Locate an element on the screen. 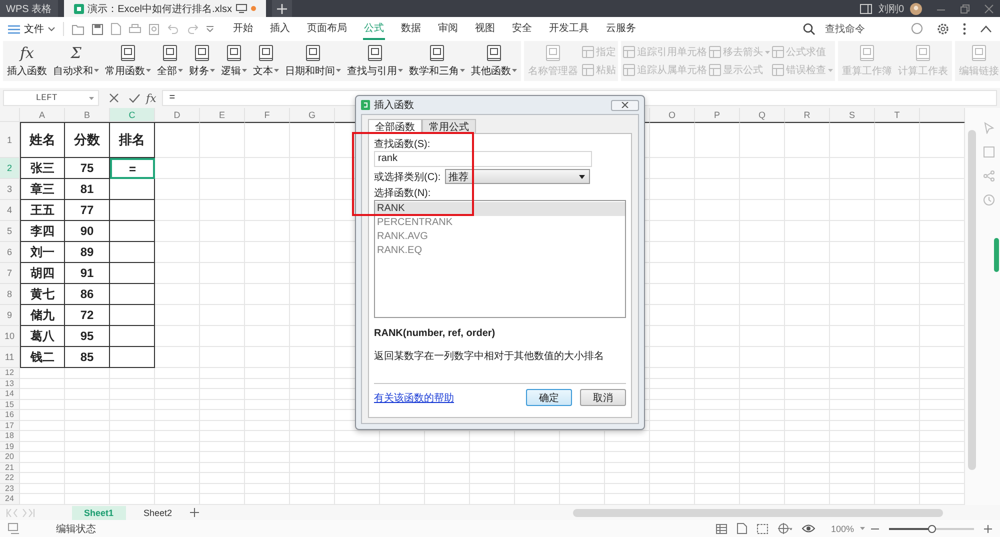 The width and height of the screenshot is (1000, 537). function-signature: RANK(number, ref, order) is located at coordinates (435, 333).